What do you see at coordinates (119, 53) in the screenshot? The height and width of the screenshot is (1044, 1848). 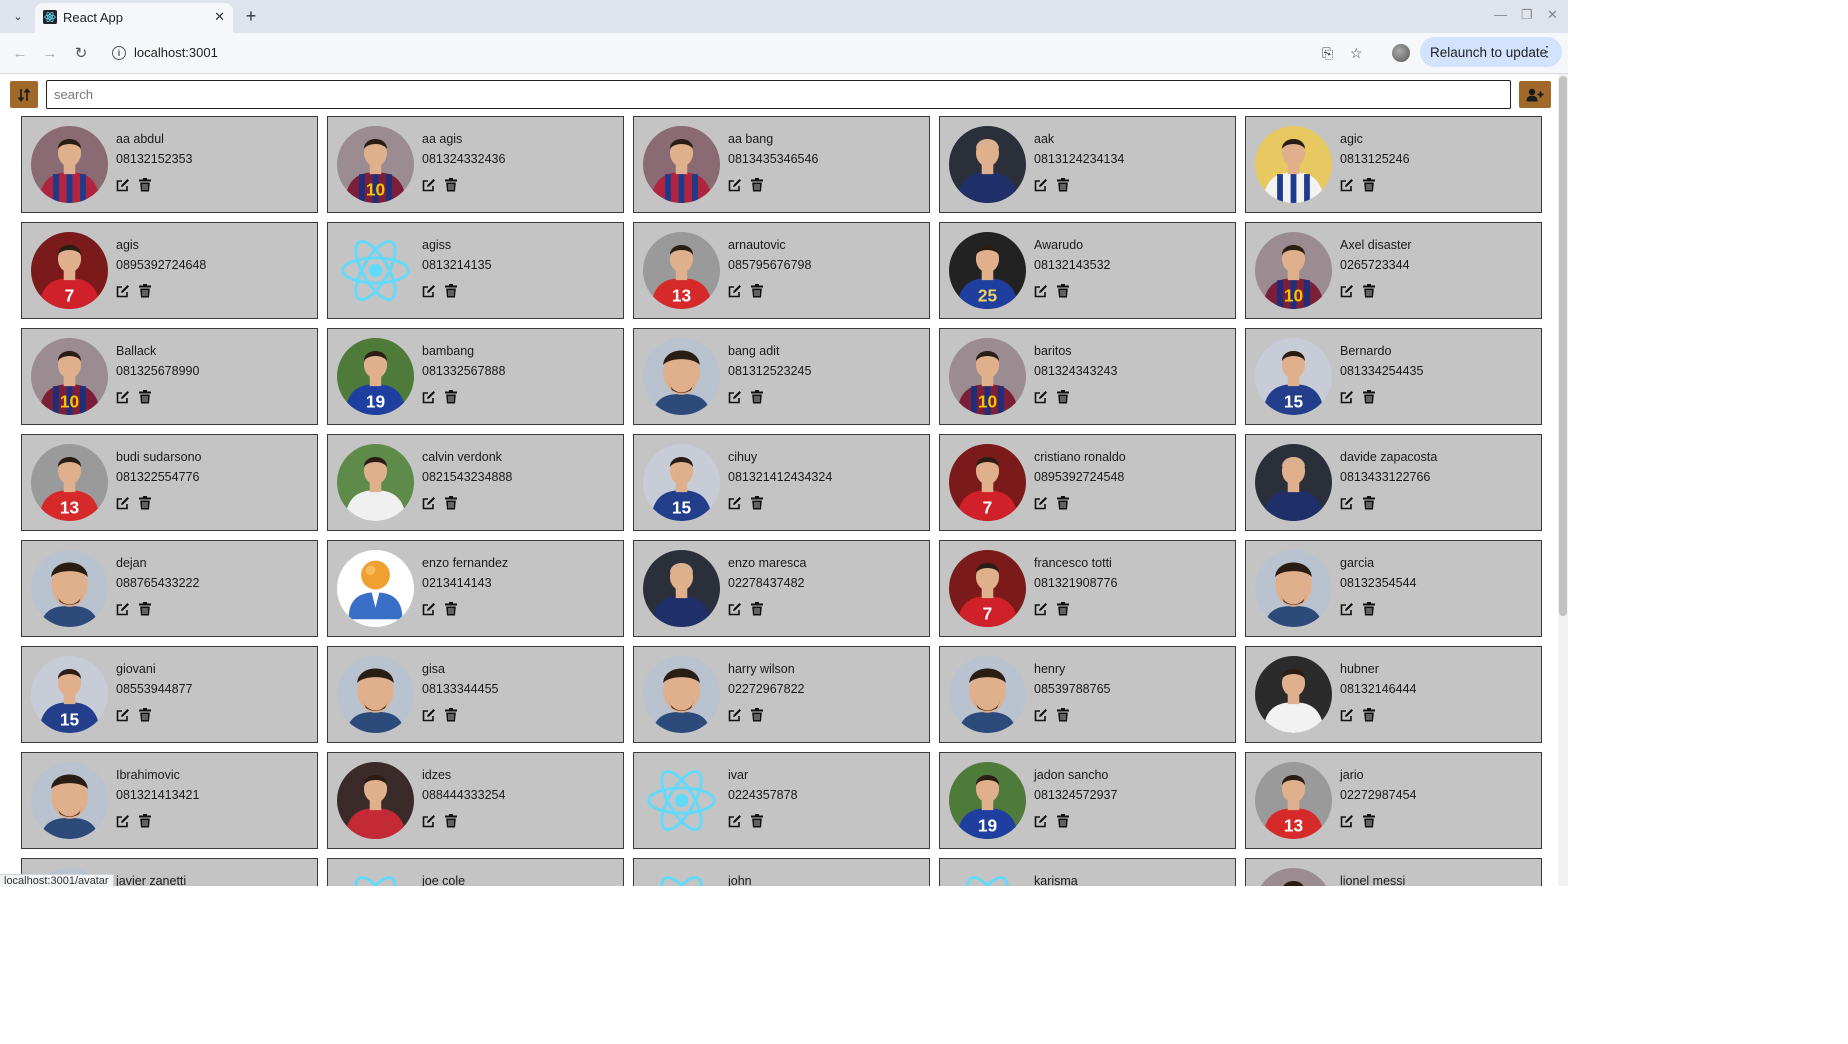 I see `site-info-icon: i` at bounding box center [119, 53].